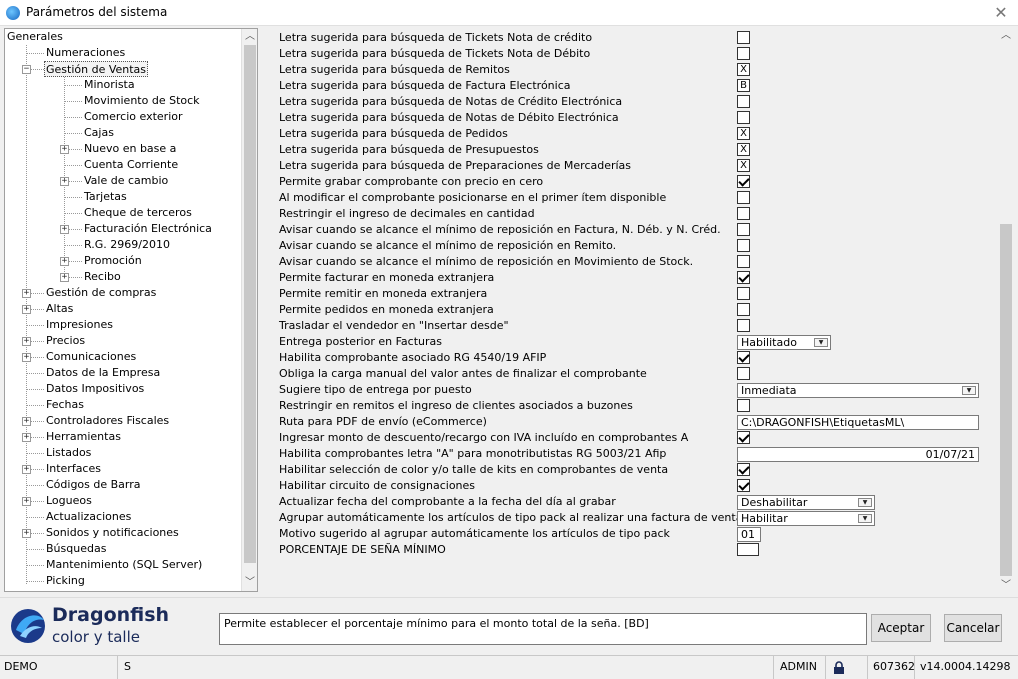 The image size is (1018, 679). What do you see at coordinates (85, 53) in the screenshot?
I see `tree-item: Numeraciones` at bounding box center [85, 53].